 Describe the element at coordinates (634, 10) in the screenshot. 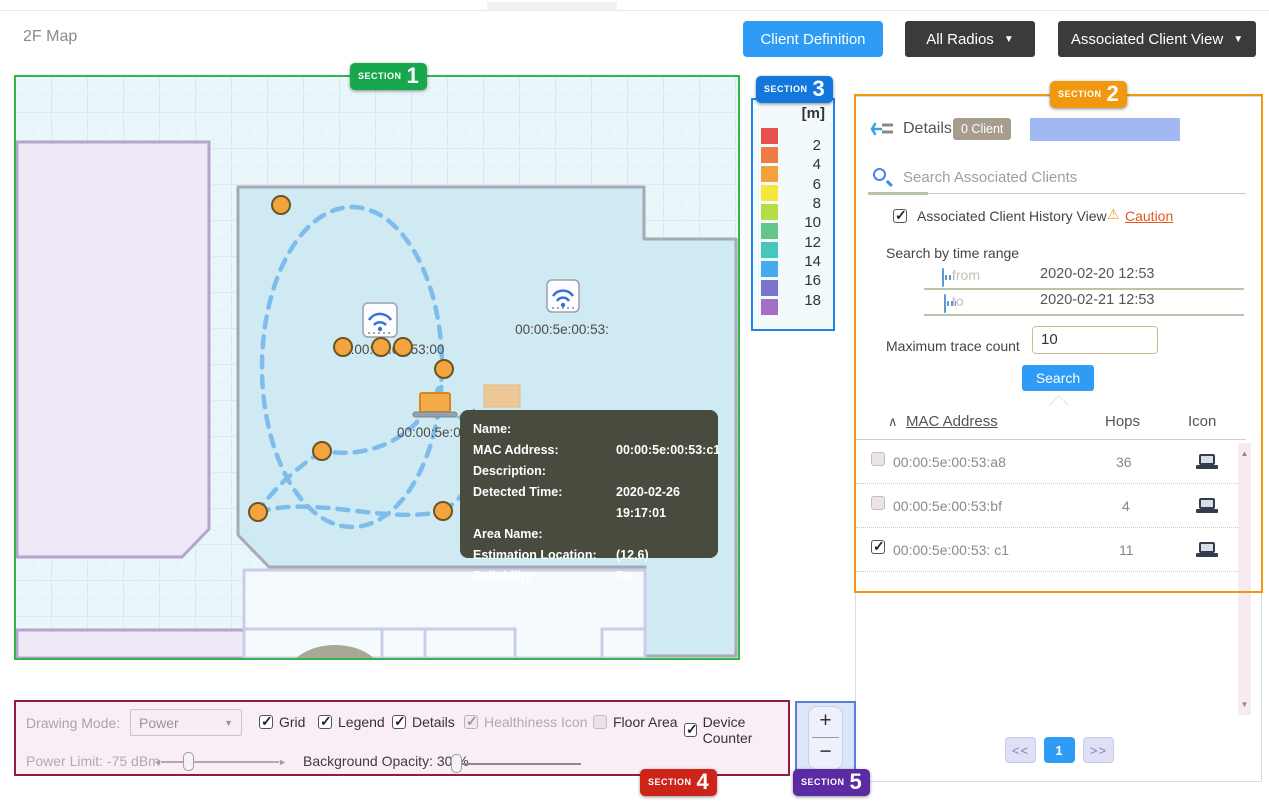

I see `top-divider` at that location.